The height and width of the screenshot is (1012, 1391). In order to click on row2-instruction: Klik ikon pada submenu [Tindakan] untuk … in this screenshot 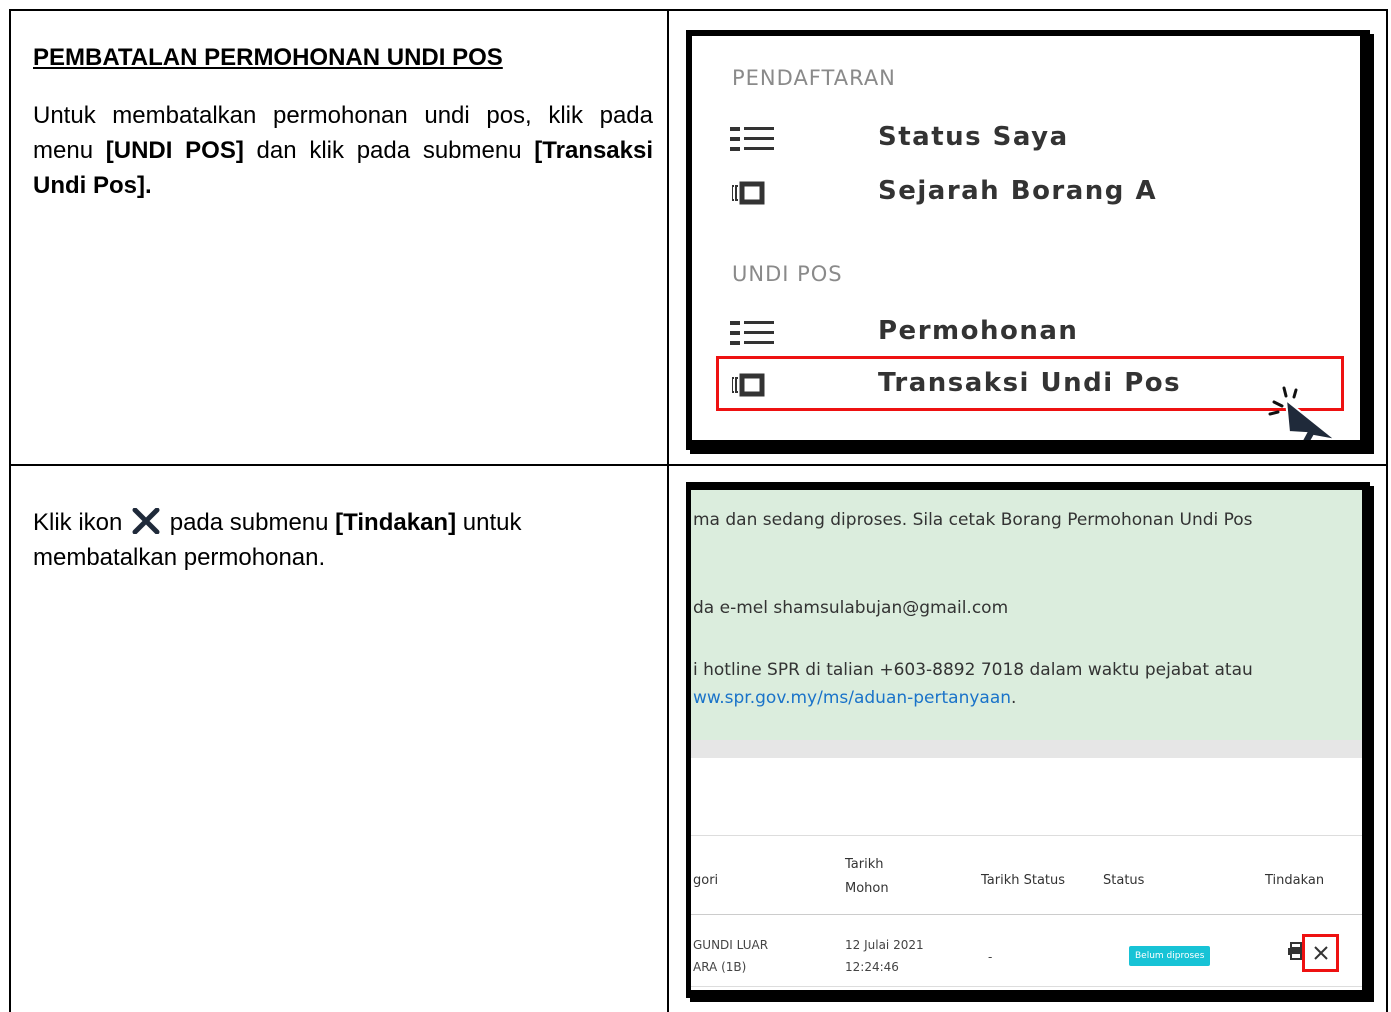, I will do `click(277, 539)`.